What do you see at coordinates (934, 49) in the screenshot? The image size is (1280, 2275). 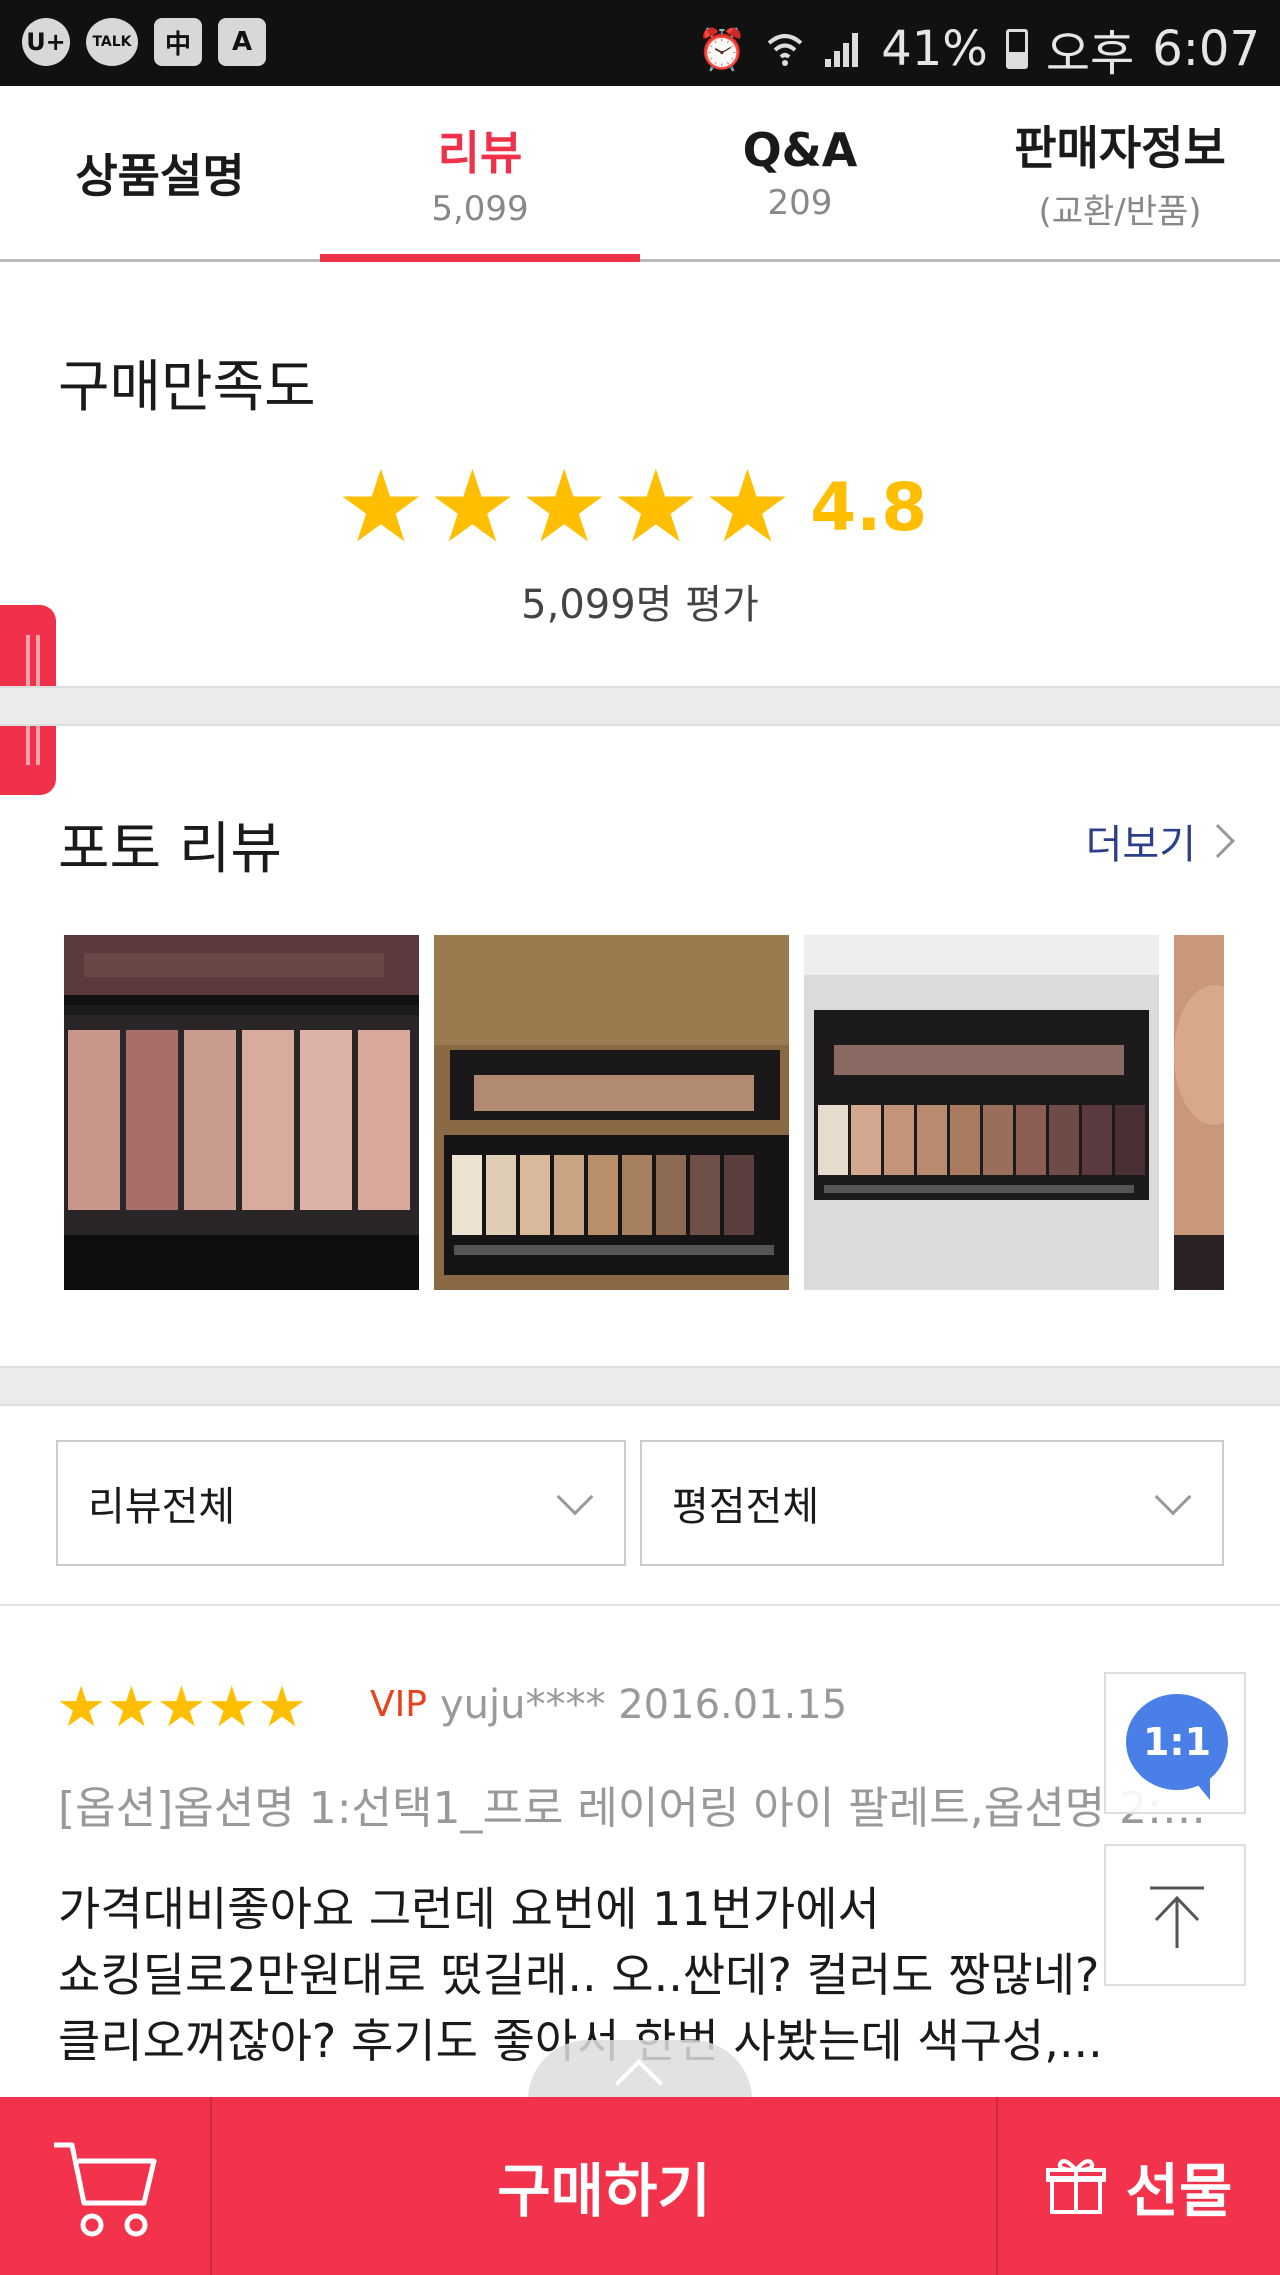 I see `battery-percent: 41%` at bounding box center [934, 49].